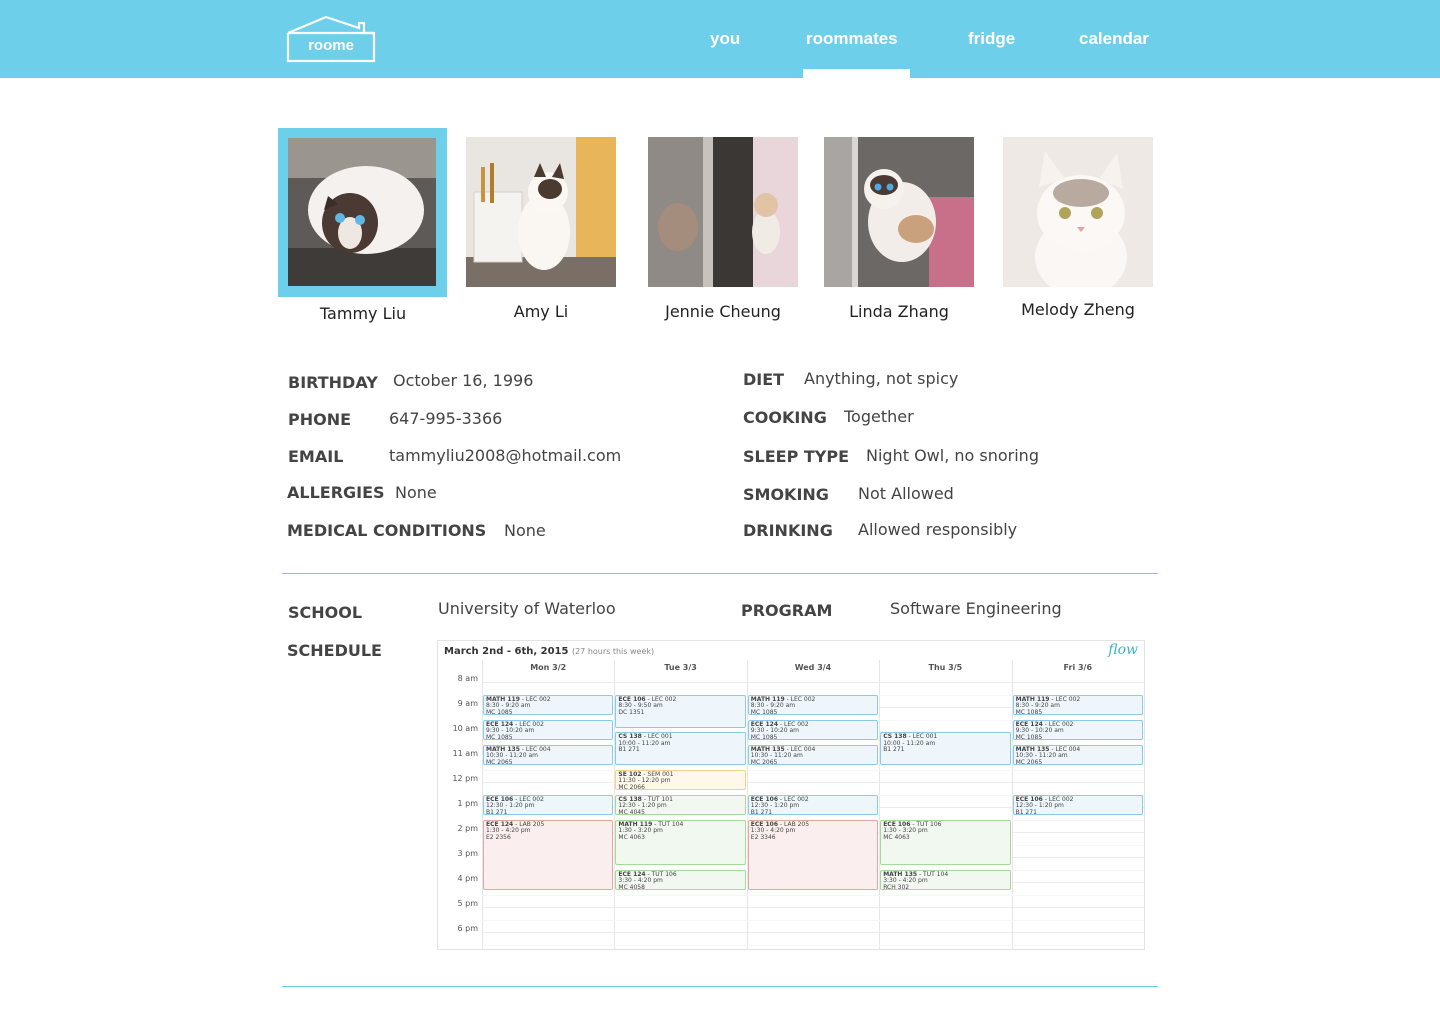 The width and height of the screenshot is (1440, 1024). What do you see at coordinates (895, 736) in the screenshot?
I see `course-code: CS 138` at bounding box center [895, 736].